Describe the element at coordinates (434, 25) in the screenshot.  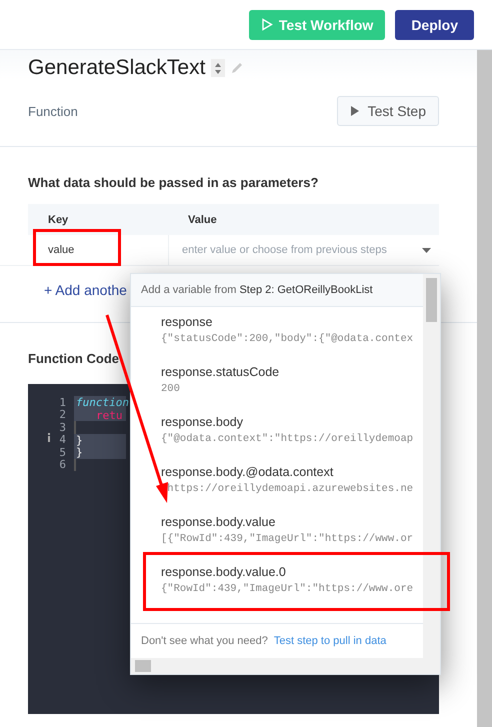
I see `deploy-button: Deploy` at that location.